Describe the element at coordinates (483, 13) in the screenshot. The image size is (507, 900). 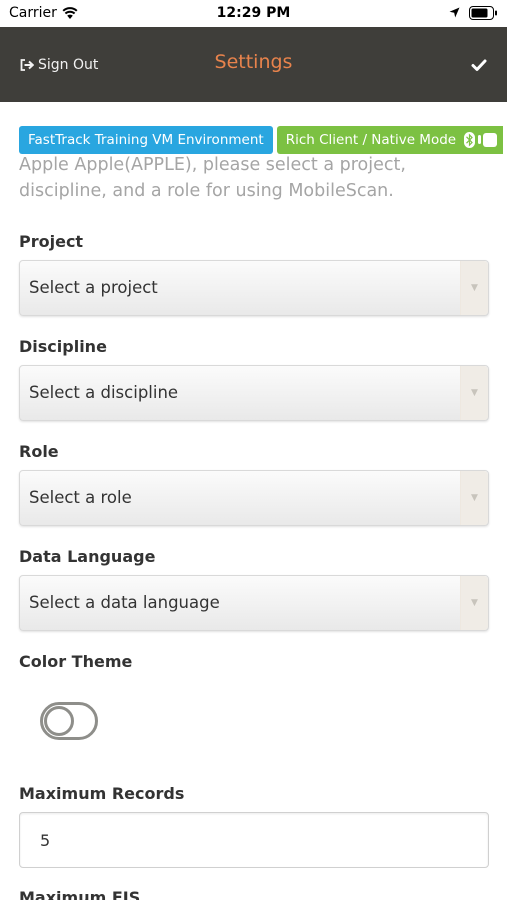
I see `battery-icon` at that location.